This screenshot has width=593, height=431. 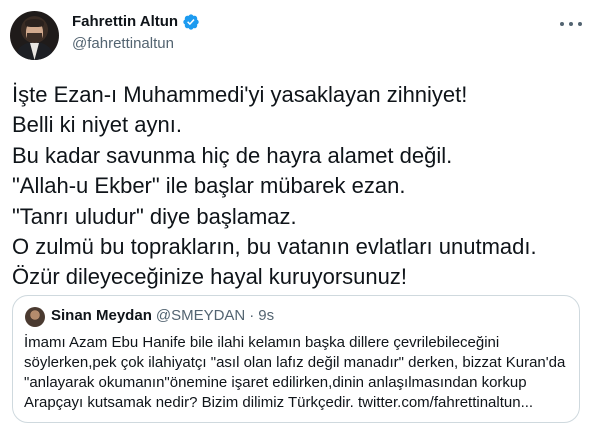 What do you see at coordinates (101, 315) in the screenshot?
I see `quoted-author-name: Sinan Meydan` at bounding box center [101, 315].